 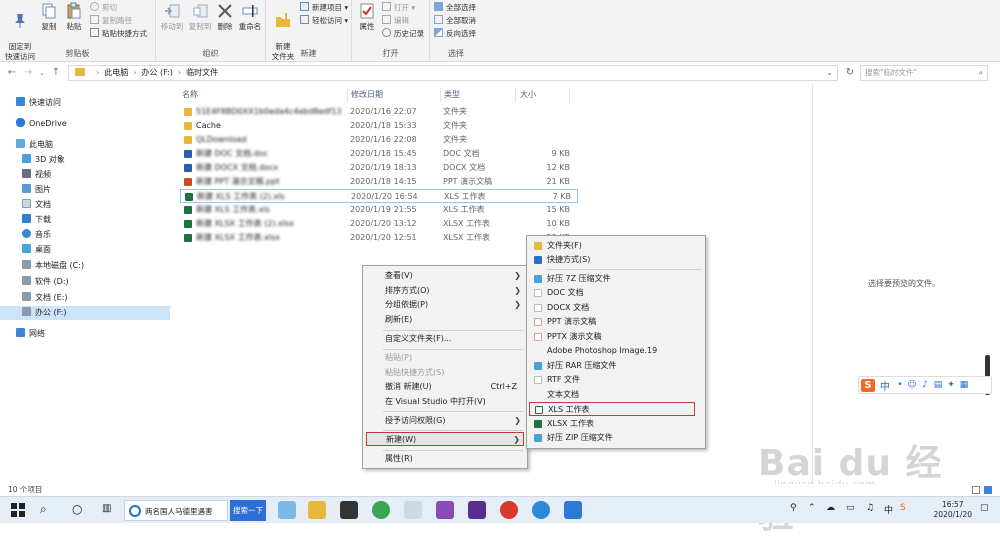 What do you see at coordinates (445, 387) in the screenshot?
I see `menu-undo-new: 撤消 新建(U) Ctrl+Z` at bounding box center [445, 387].